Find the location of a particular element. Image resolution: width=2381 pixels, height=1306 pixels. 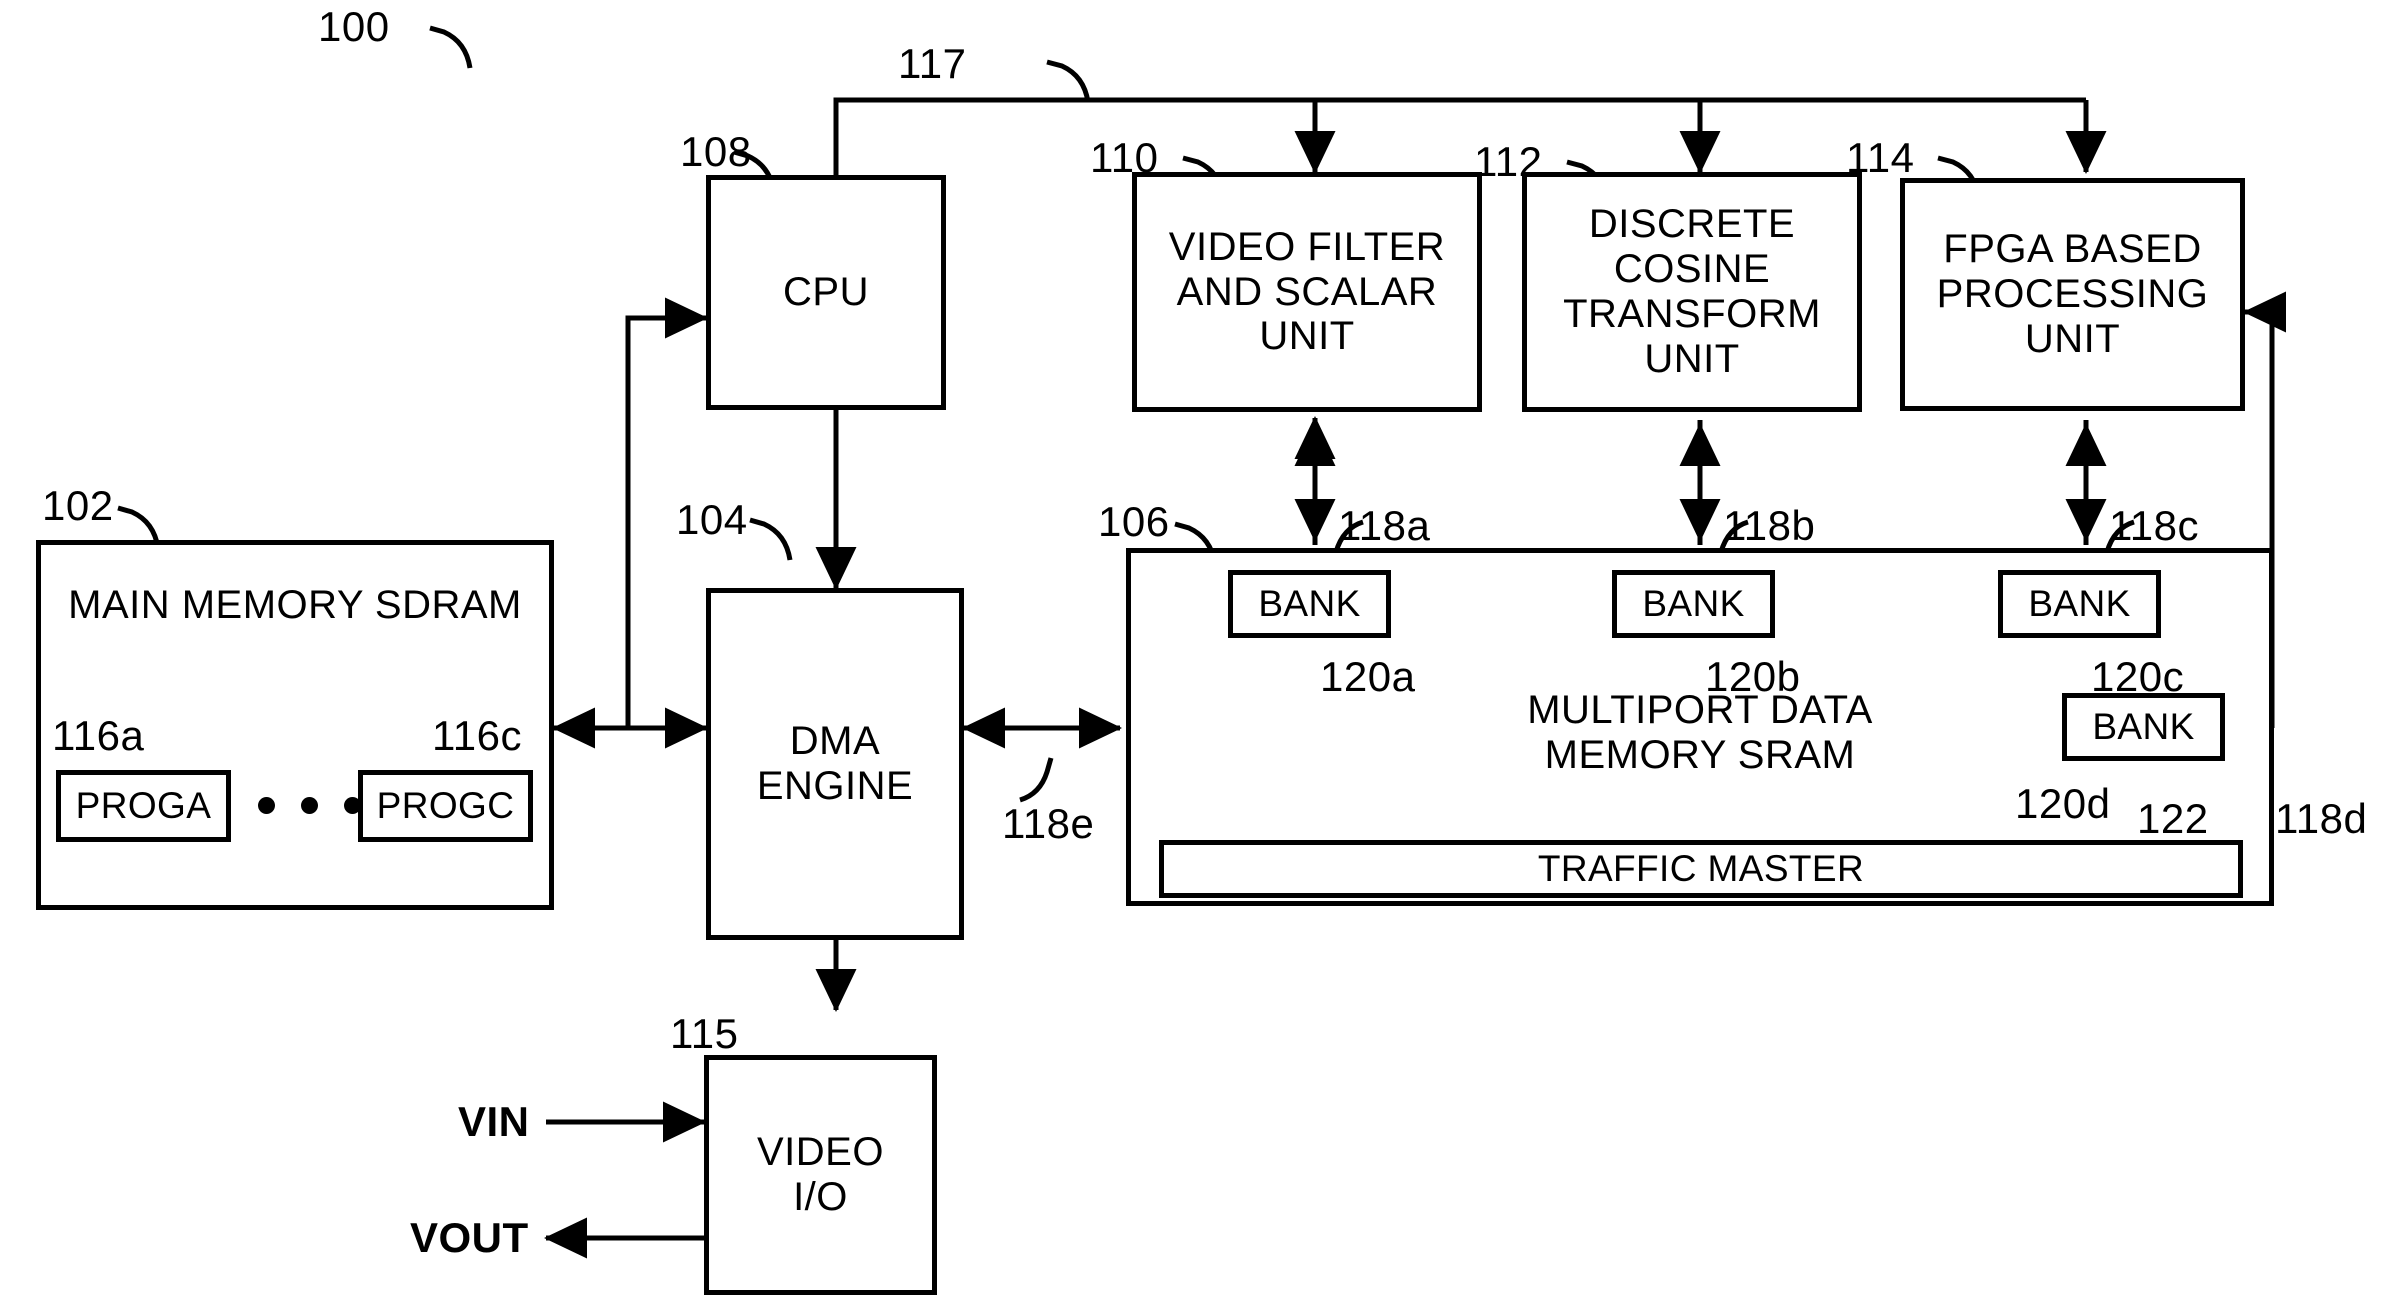

block-dma-engine: DMA ENGINE is located at coordinates (835, 764).